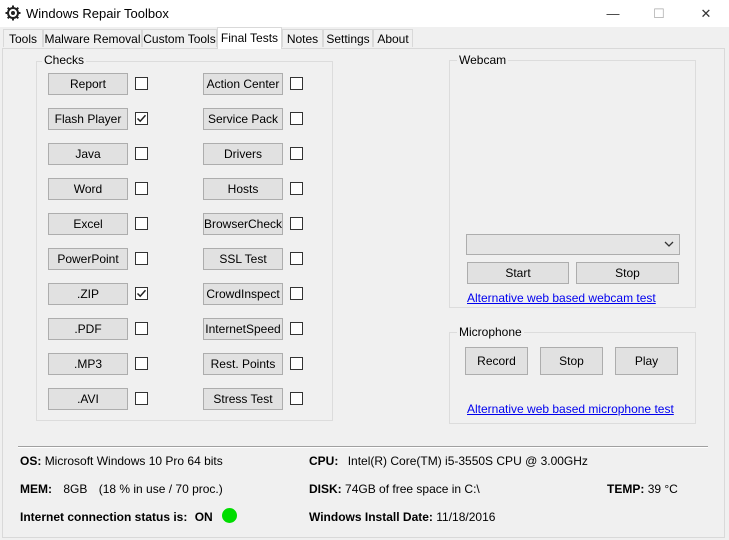 This screenshot has width=729, height=540. What do you see at coordinates (92, 38) in the screenshot?
I see `tab-malware-removal: Malware Removal` at bounding box center [92, 38].